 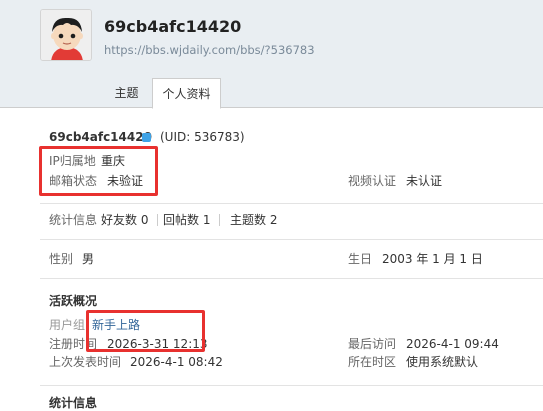 What do you see at coordinates (73, 220) in the screenshot?
I see `stats-label: 统计信息` at bounding box center [73, 220].